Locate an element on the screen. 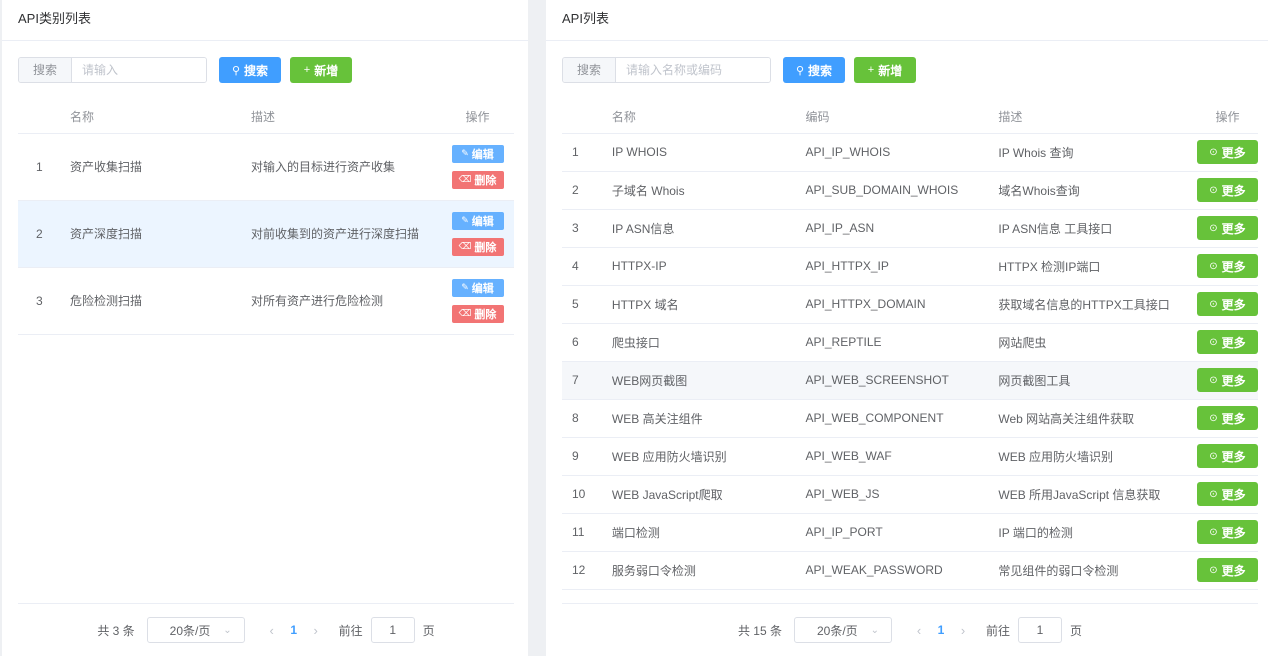 The width and height of the screenshot is (1268, 656). row-code: API_WEB_WAF is located at coordinates (902, 456).